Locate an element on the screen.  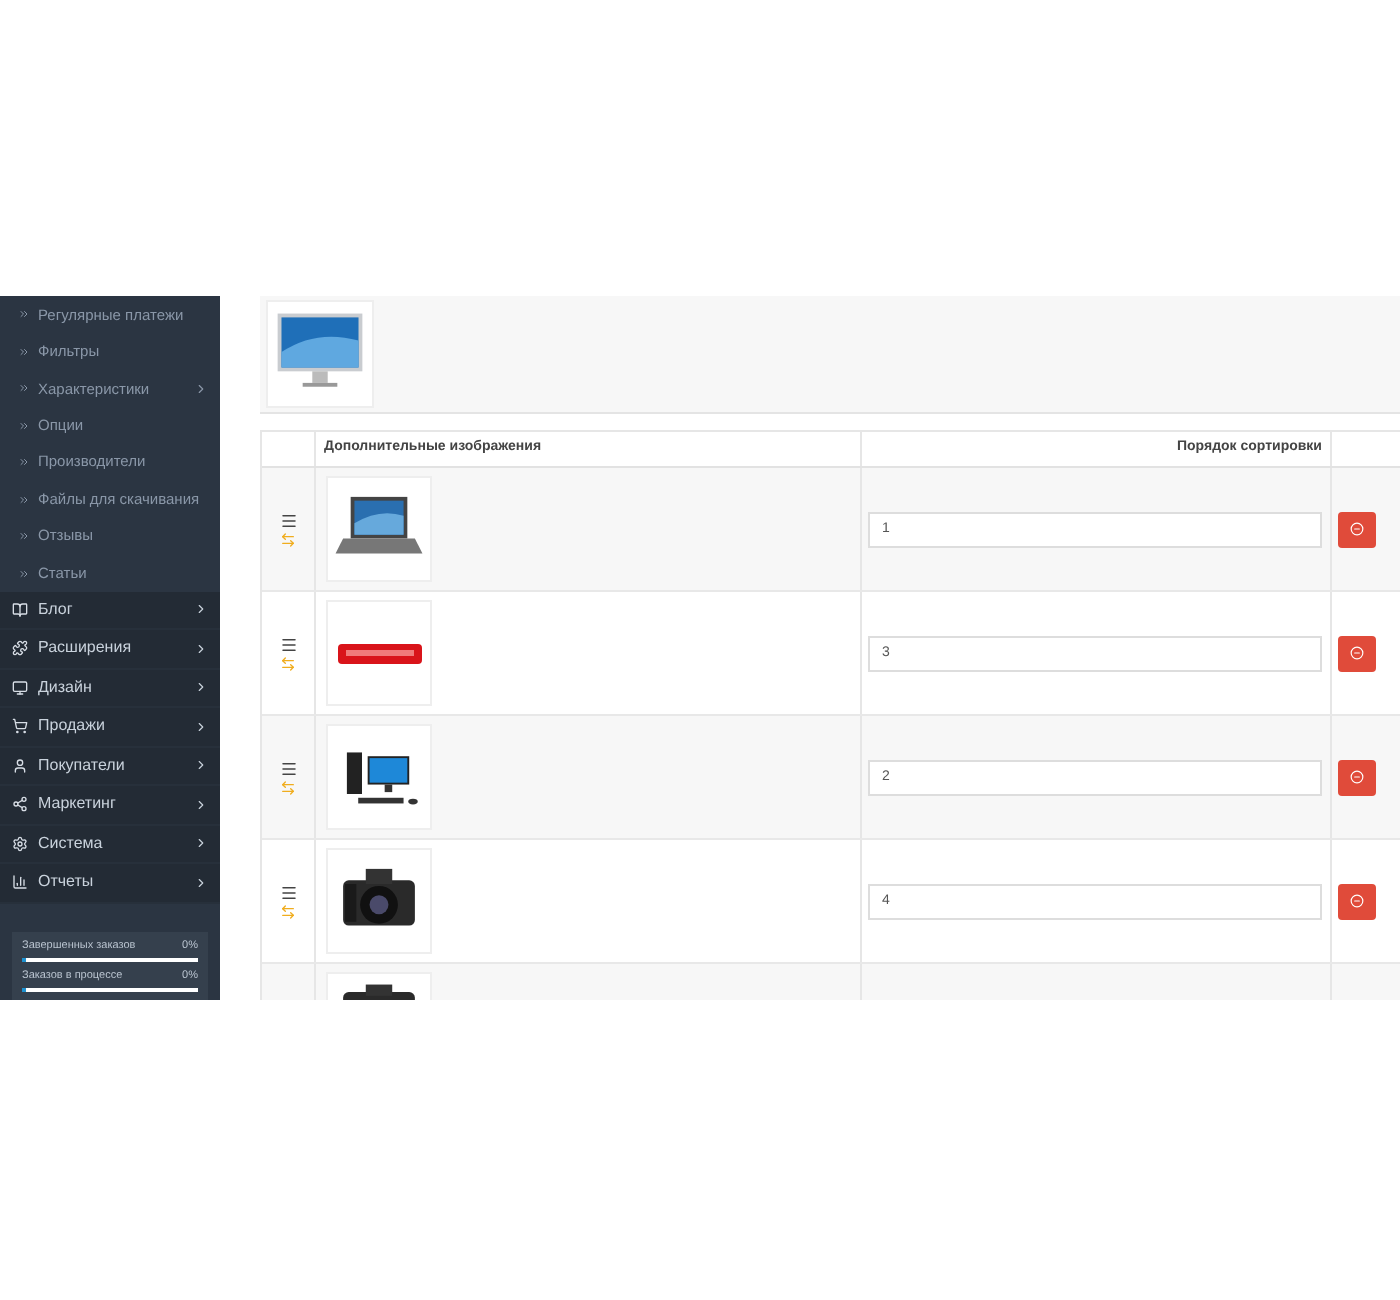
menu-item: Блог is located at coordinates (110, 611).